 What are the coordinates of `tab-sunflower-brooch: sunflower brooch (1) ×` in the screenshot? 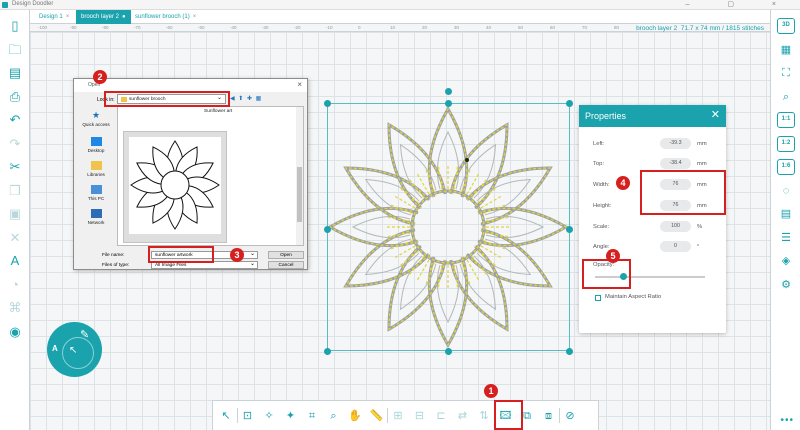 It's located at (165, 17).